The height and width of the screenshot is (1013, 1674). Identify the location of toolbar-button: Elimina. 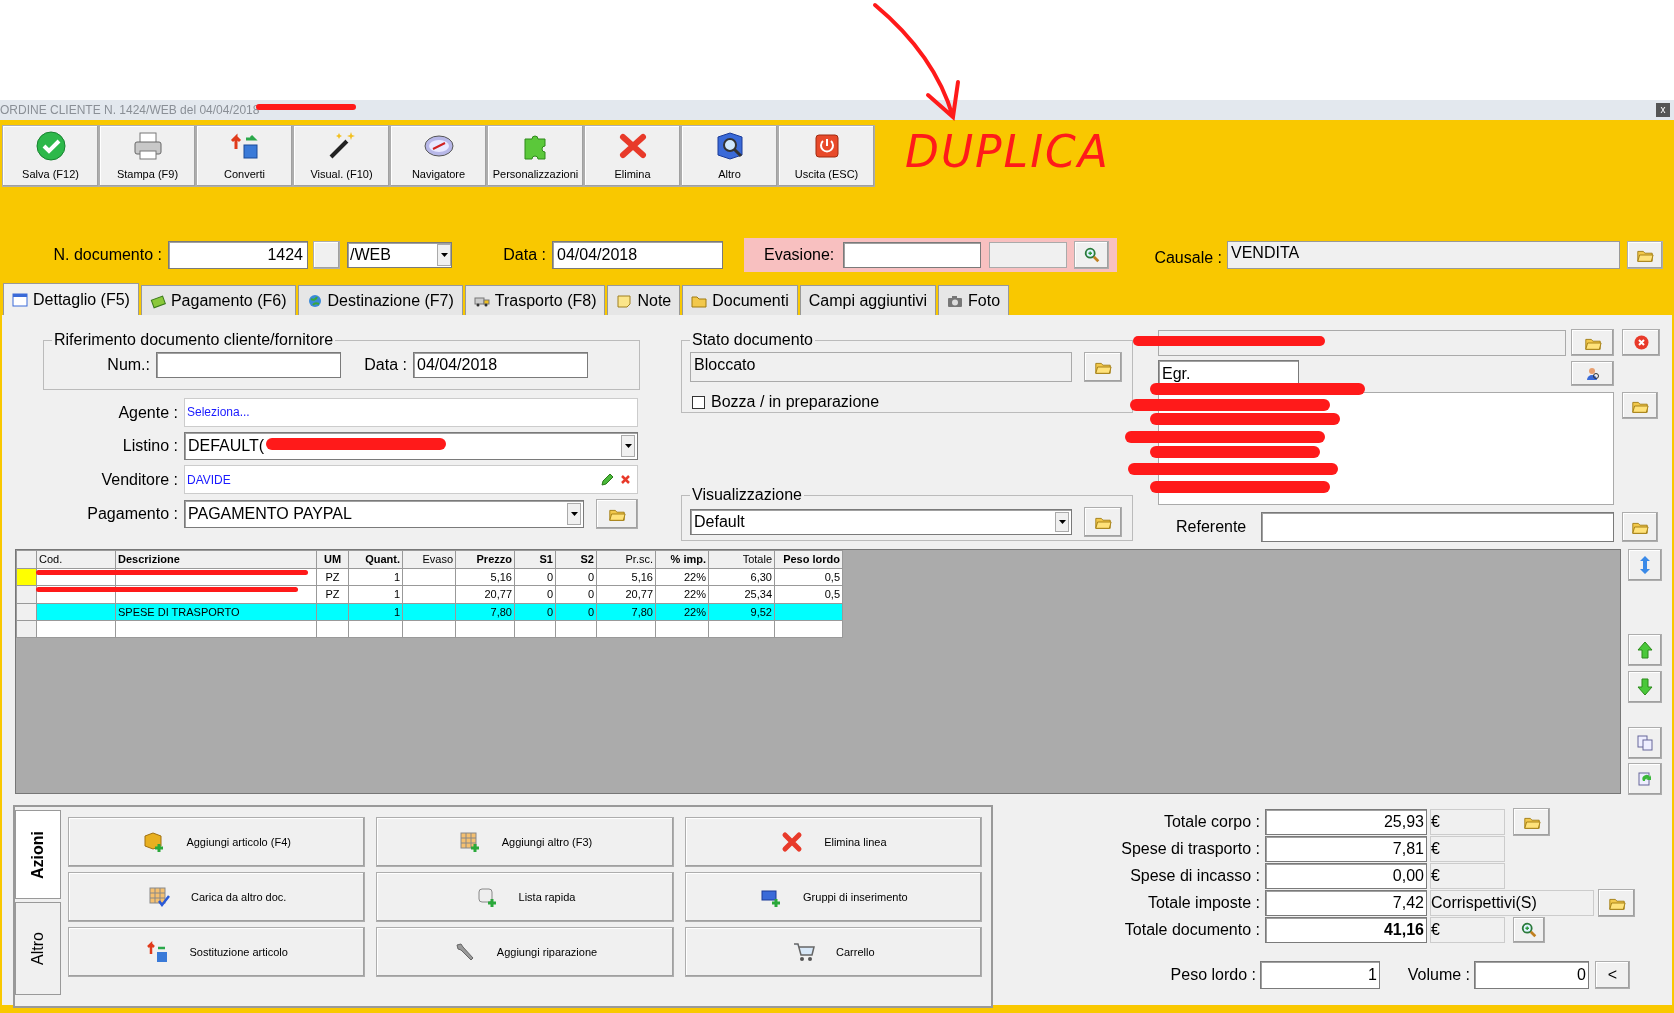
(632, 156).